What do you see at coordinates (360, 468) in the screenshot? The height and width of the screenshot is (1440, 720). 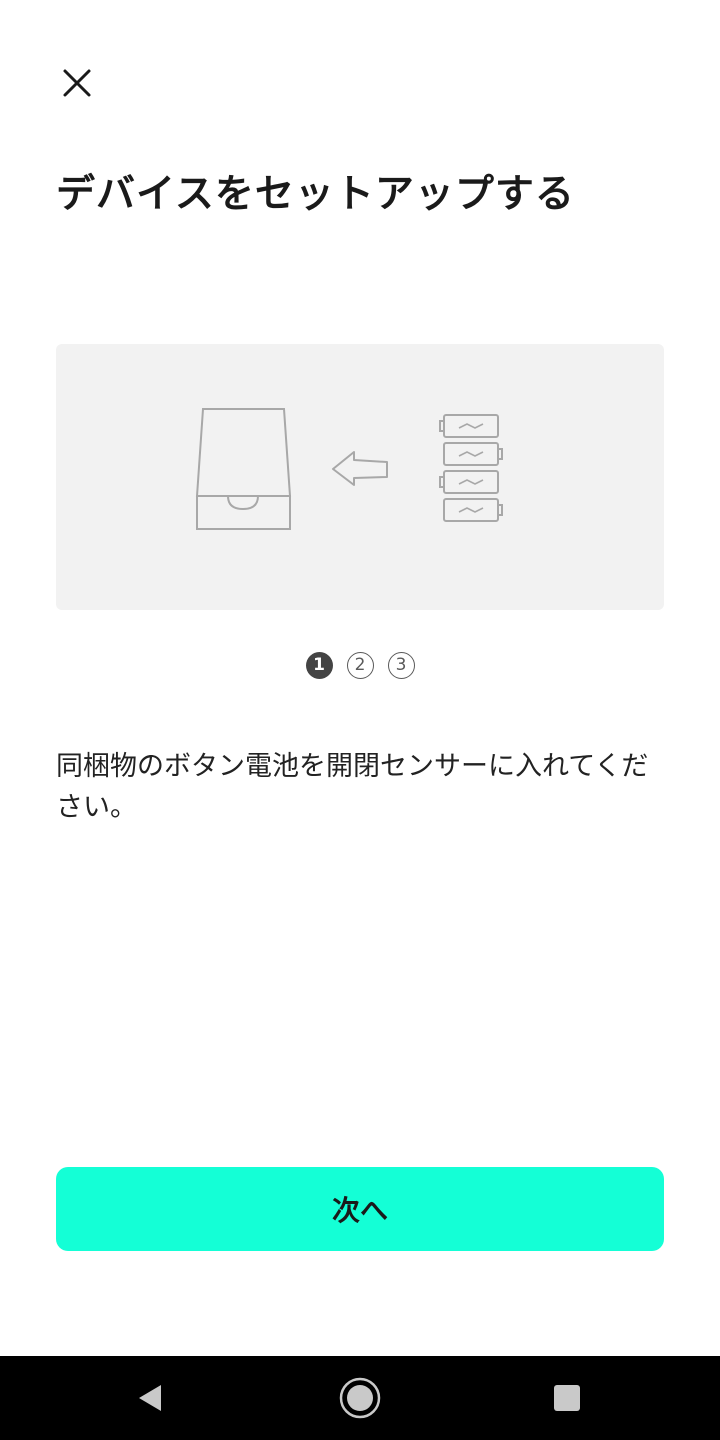 I see `arrow-left-icon` at bounding box center [360, 468].